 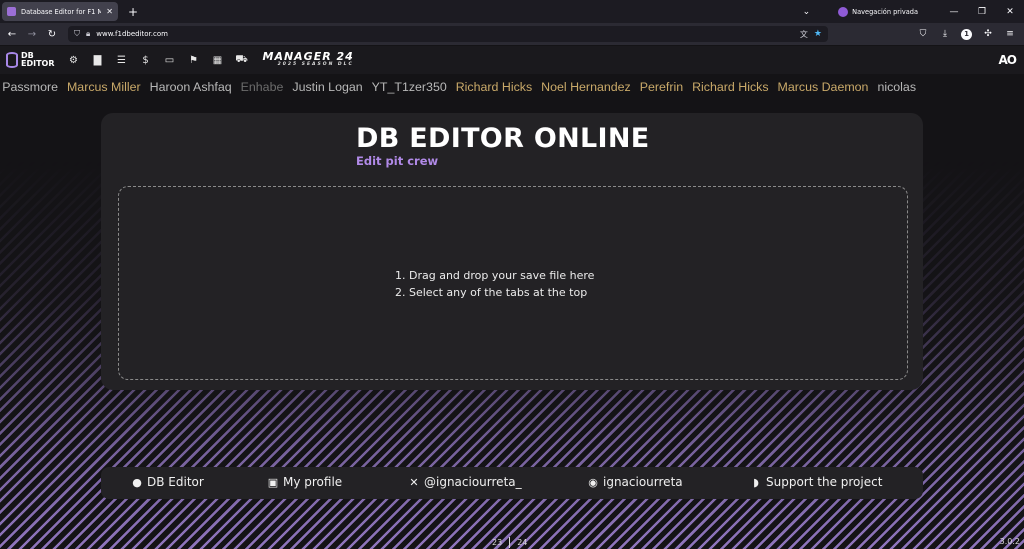 What do you see at coordinates (497, 542) in the screenshot?
I see `year-option-left: 23` at bounding box center [497, 542].